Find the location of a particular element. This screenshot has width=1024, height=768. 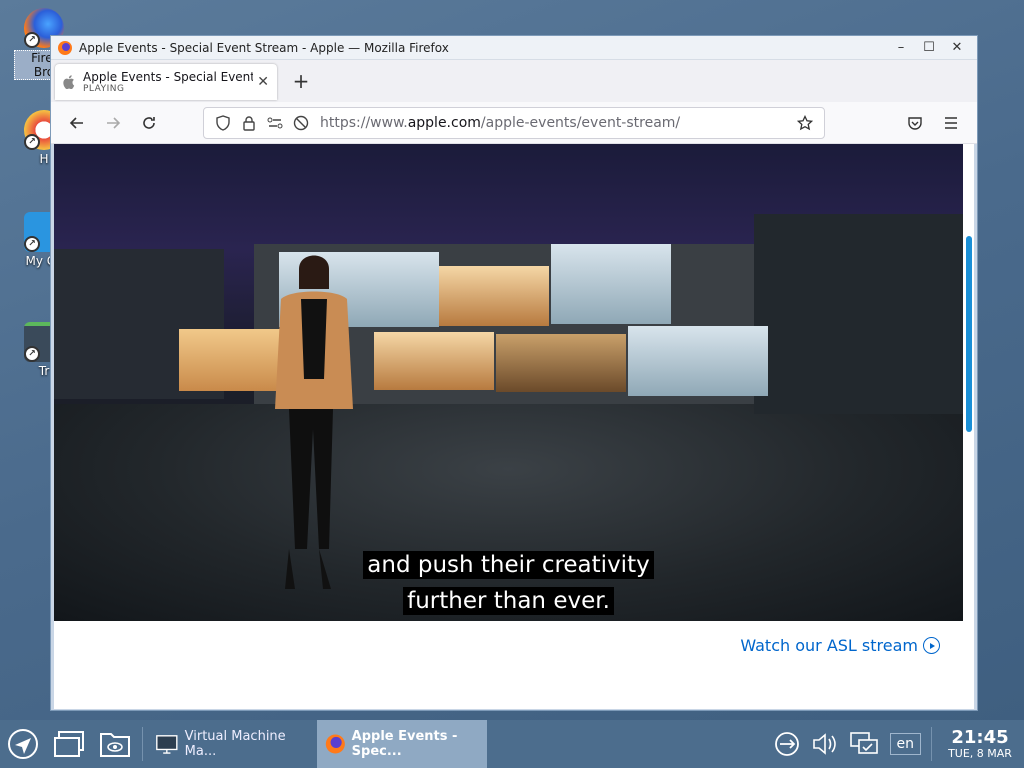

tab-apple-events: Apple Events - Special Event PLAYING ✕ is located at coordinates (166, 82).